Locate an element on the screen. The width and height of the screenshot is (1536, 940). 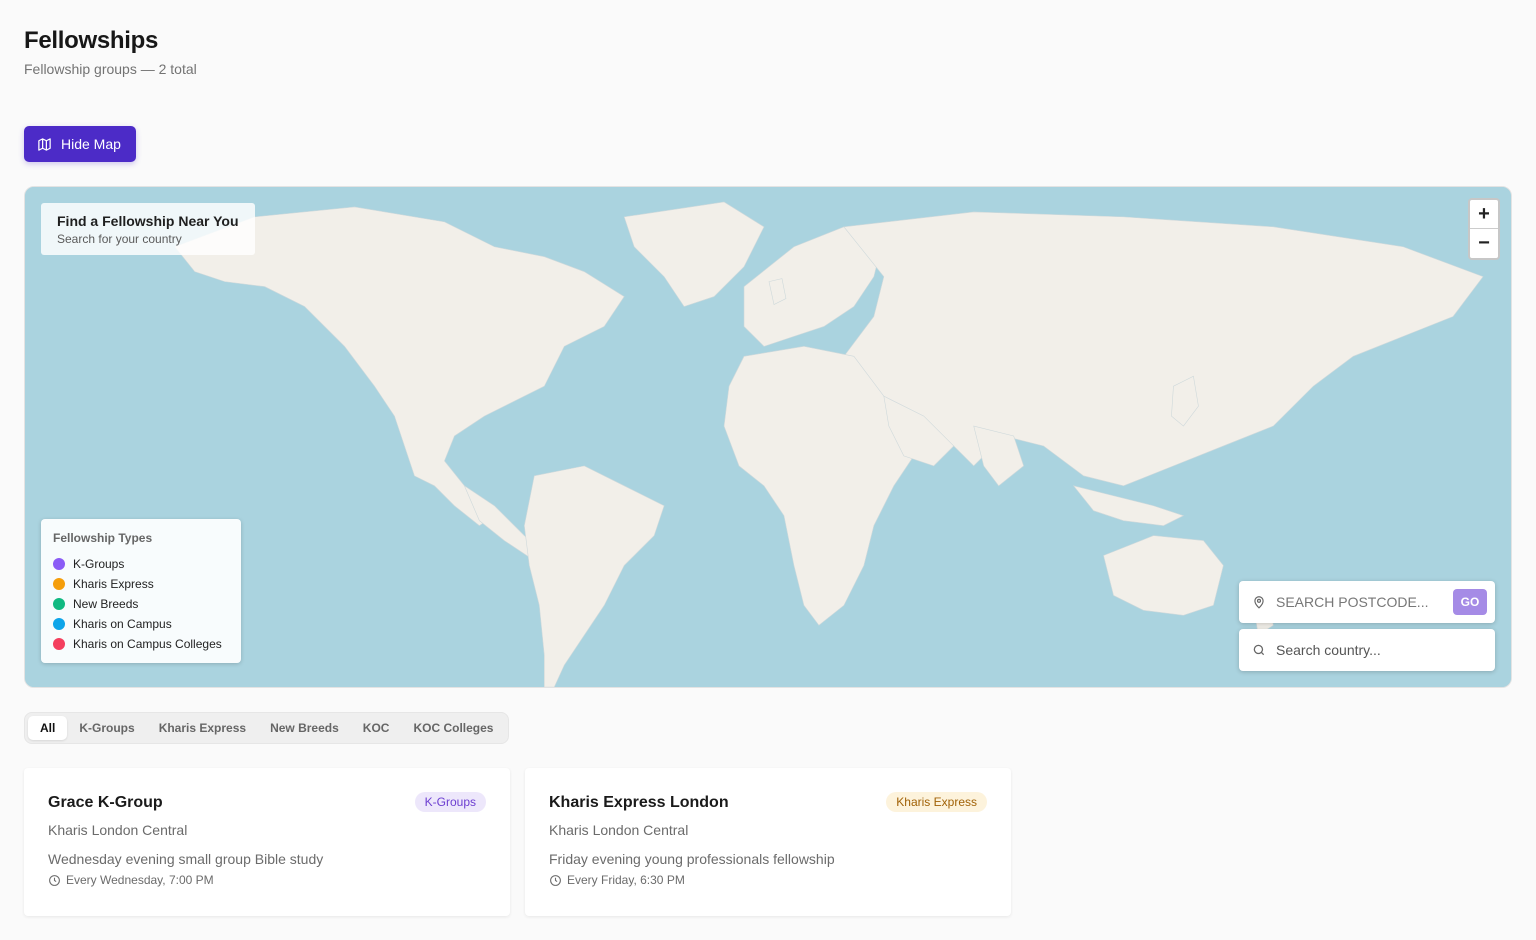
legend-item: Kharis Express is located at coordinates (141, 584).